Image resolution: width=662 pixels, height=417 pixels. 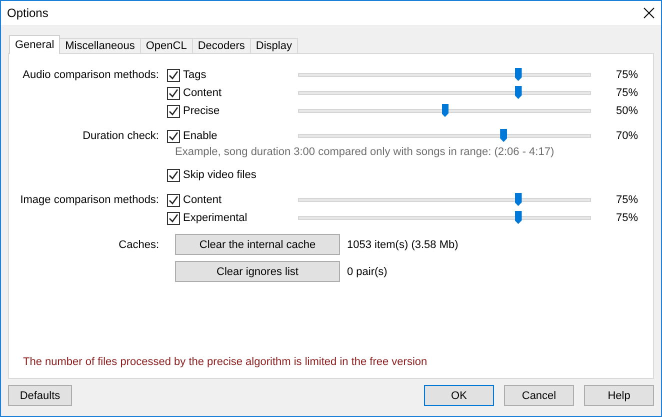 What do you see at coordinates (402, 244) in the screenshot?
I see `cache-info: 1053 item(s) (3.58 Mb)` at bounding box center [402, 244].